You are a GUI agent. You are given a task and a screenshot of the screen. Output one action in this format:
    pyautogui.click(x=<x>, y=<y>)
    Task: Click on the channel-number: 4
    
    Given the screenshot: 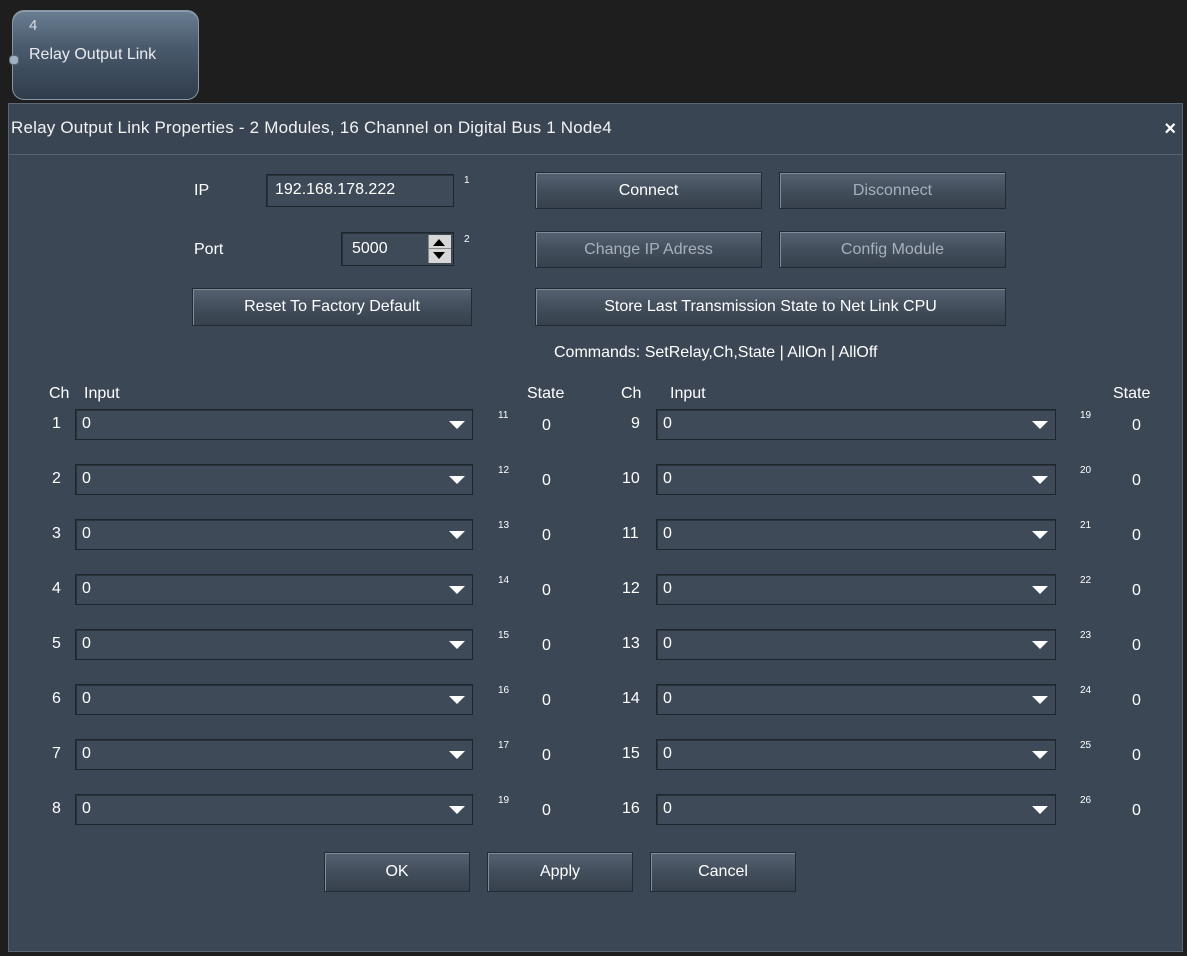 What is the action you would take?
    pyautogui.click(x=56, y=588)
    